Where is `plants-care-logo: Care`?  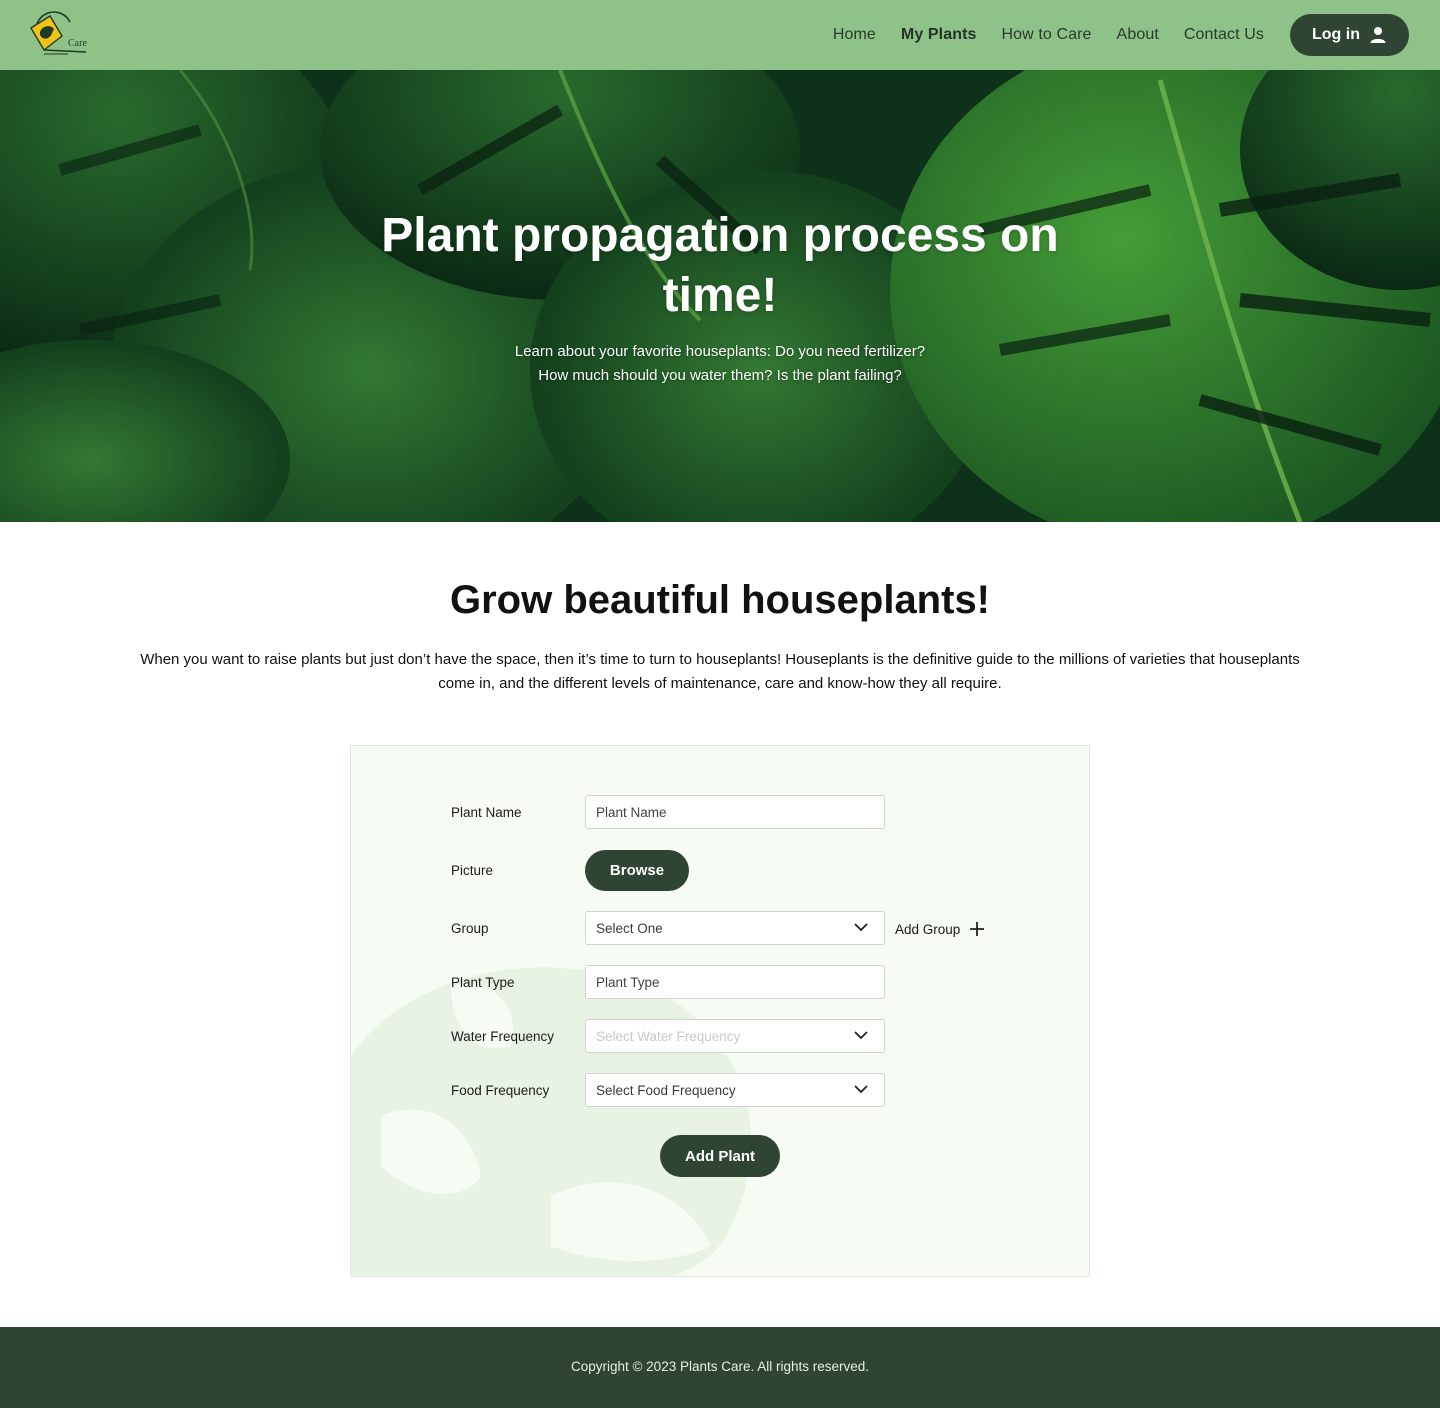 plants-care-logo: Care is located at coordinates (60, 35).